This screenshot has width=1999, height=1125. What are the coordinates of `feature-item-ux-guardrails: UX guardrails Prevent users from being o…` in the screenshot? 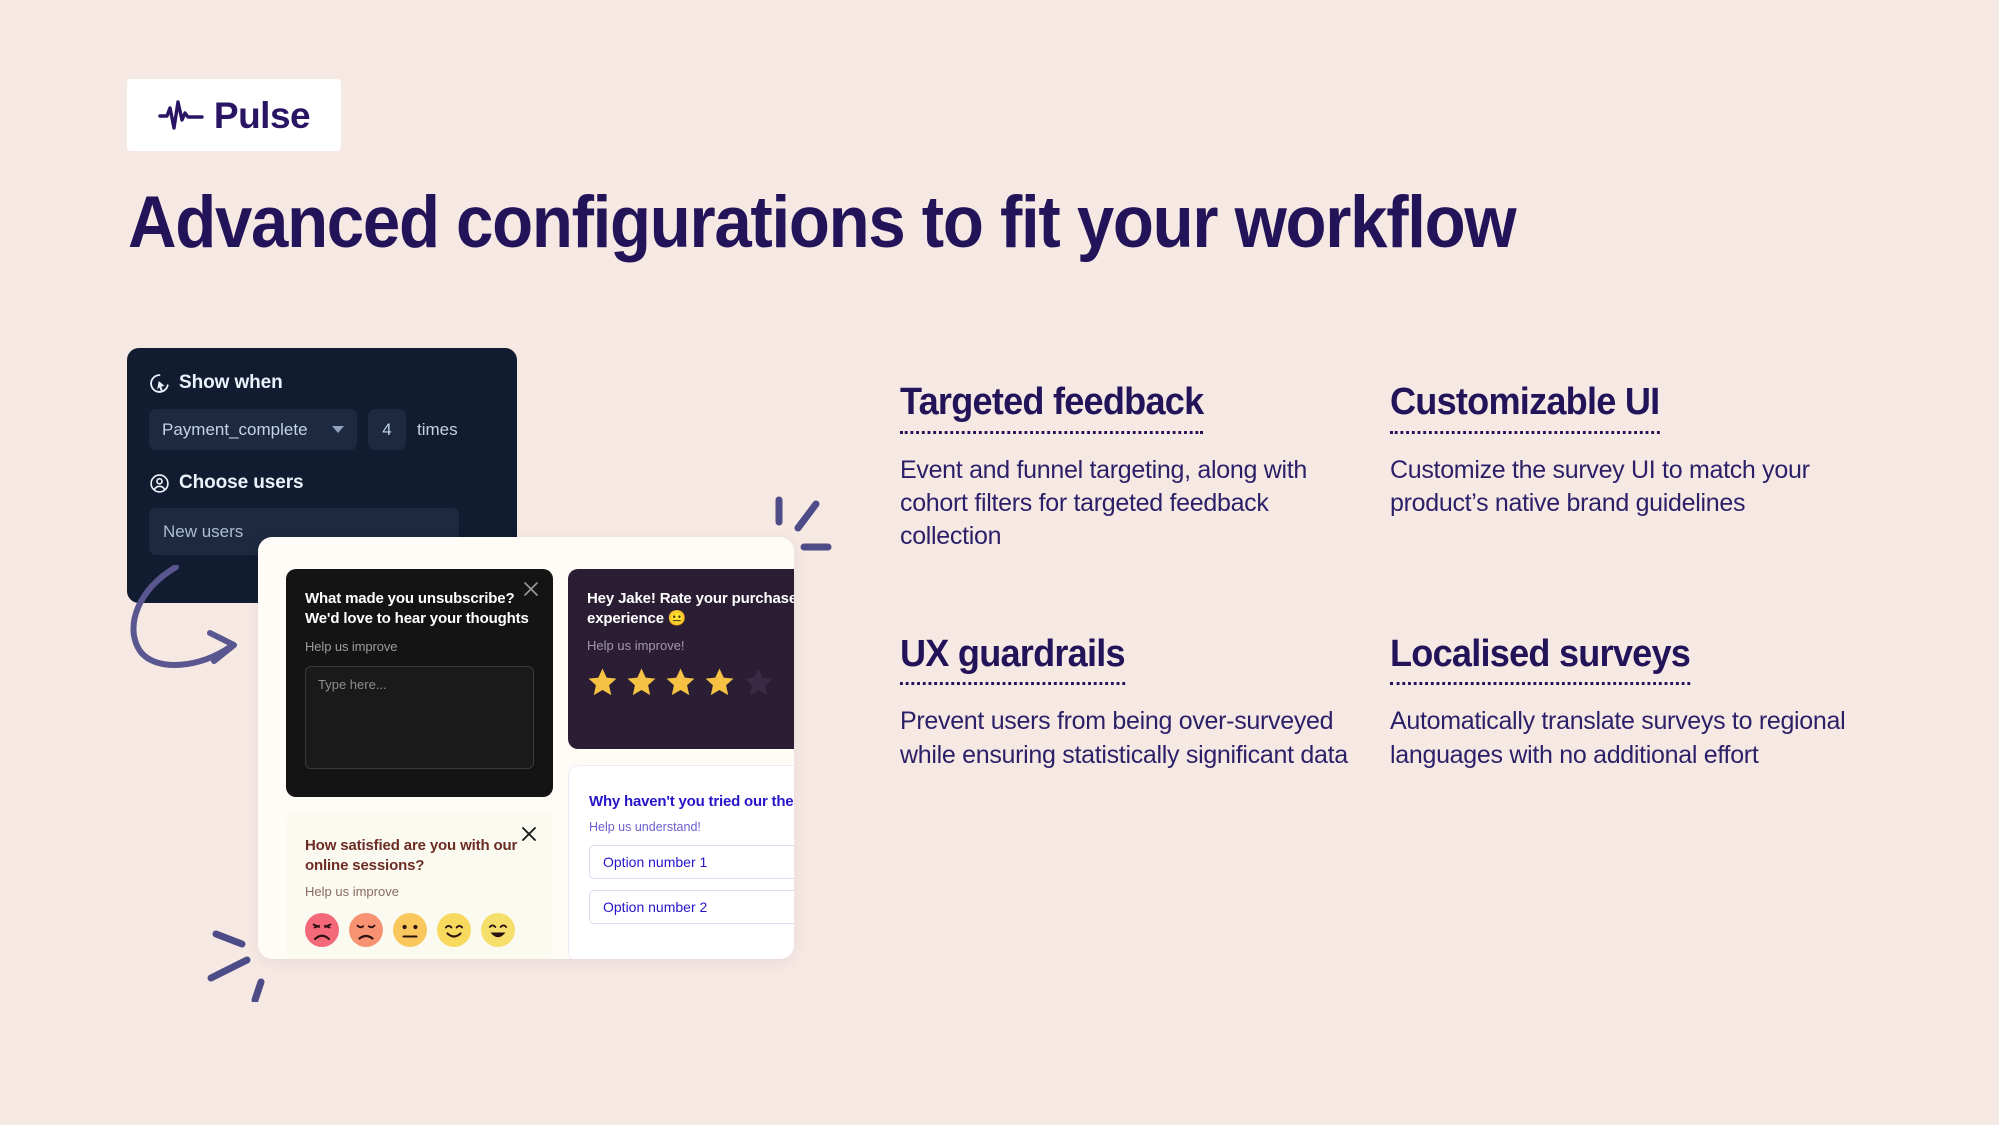 It's located at (1145, 702).